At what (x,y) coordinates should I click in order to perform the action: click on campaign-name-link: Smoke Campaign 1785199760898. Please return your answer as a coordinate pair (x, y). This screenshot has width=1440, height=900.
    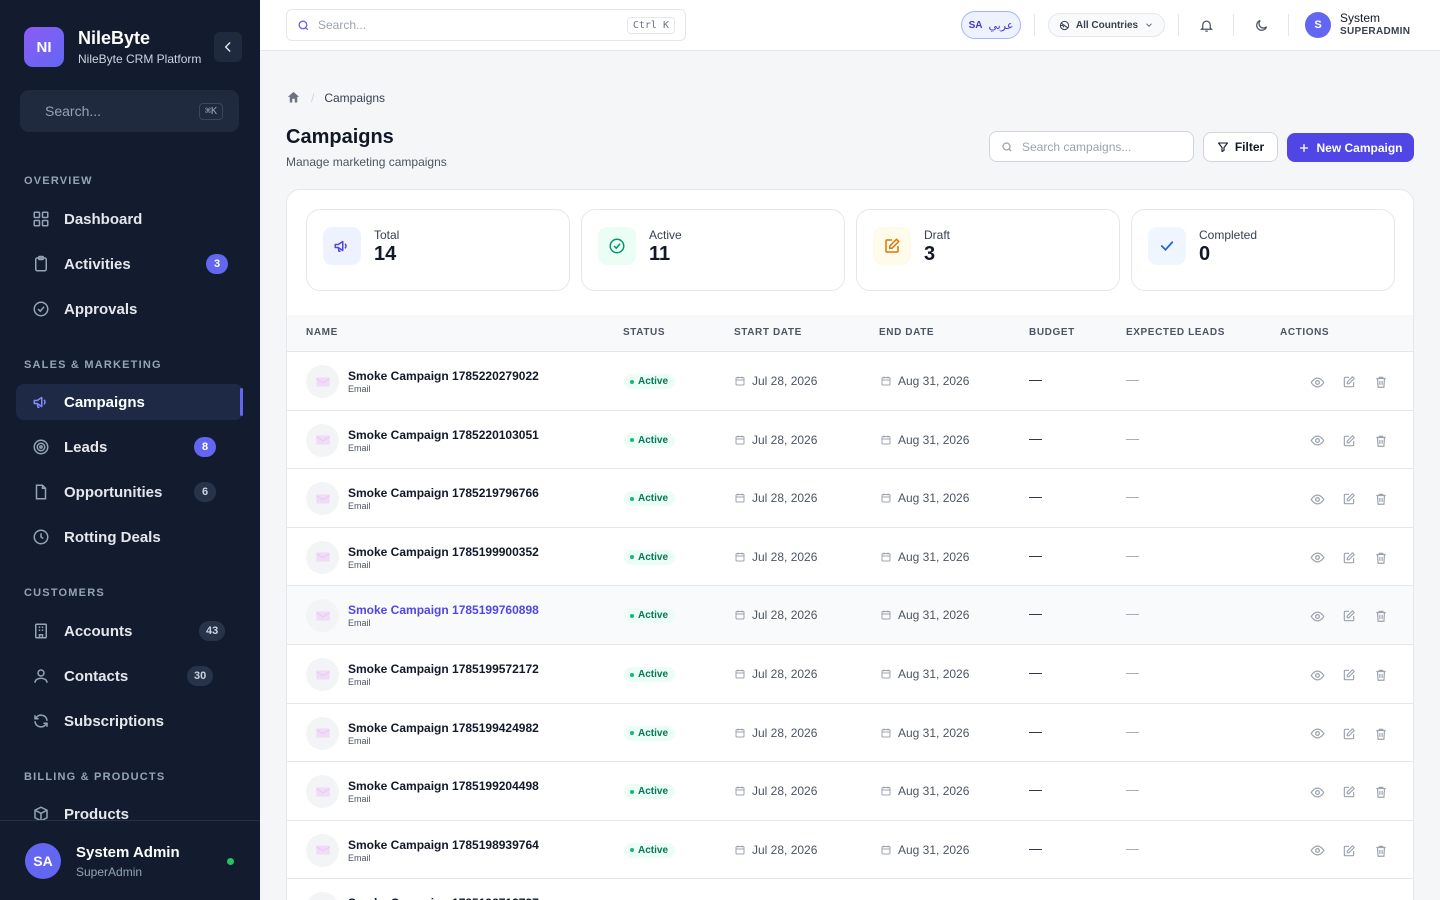
    Looking at the image, I should click on (443, 610).